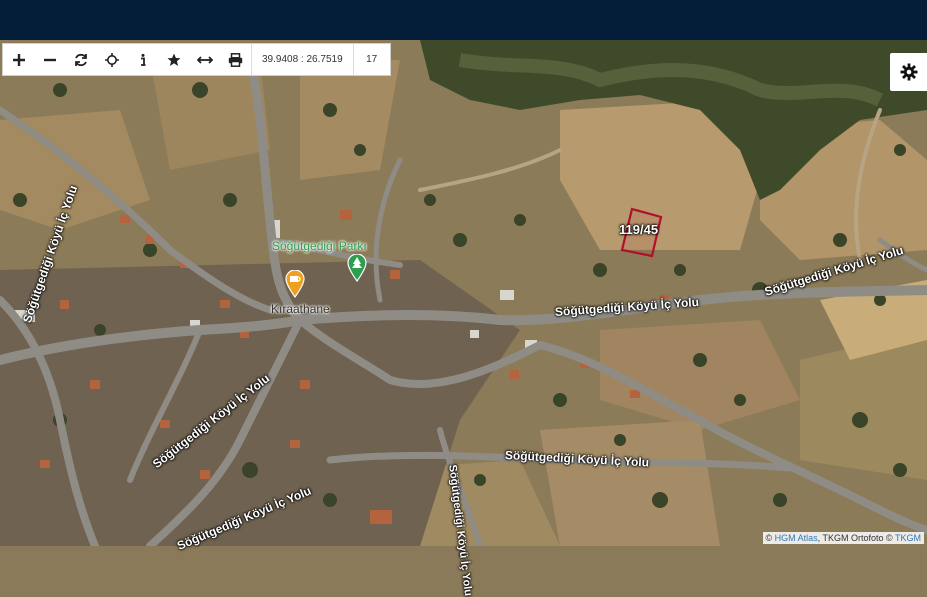 This screenshot has width=927, height=597. Describe the element at coordinates (319, 246) in the screenshot. I see `park-label: Söğütgediği Parkı` at that location.